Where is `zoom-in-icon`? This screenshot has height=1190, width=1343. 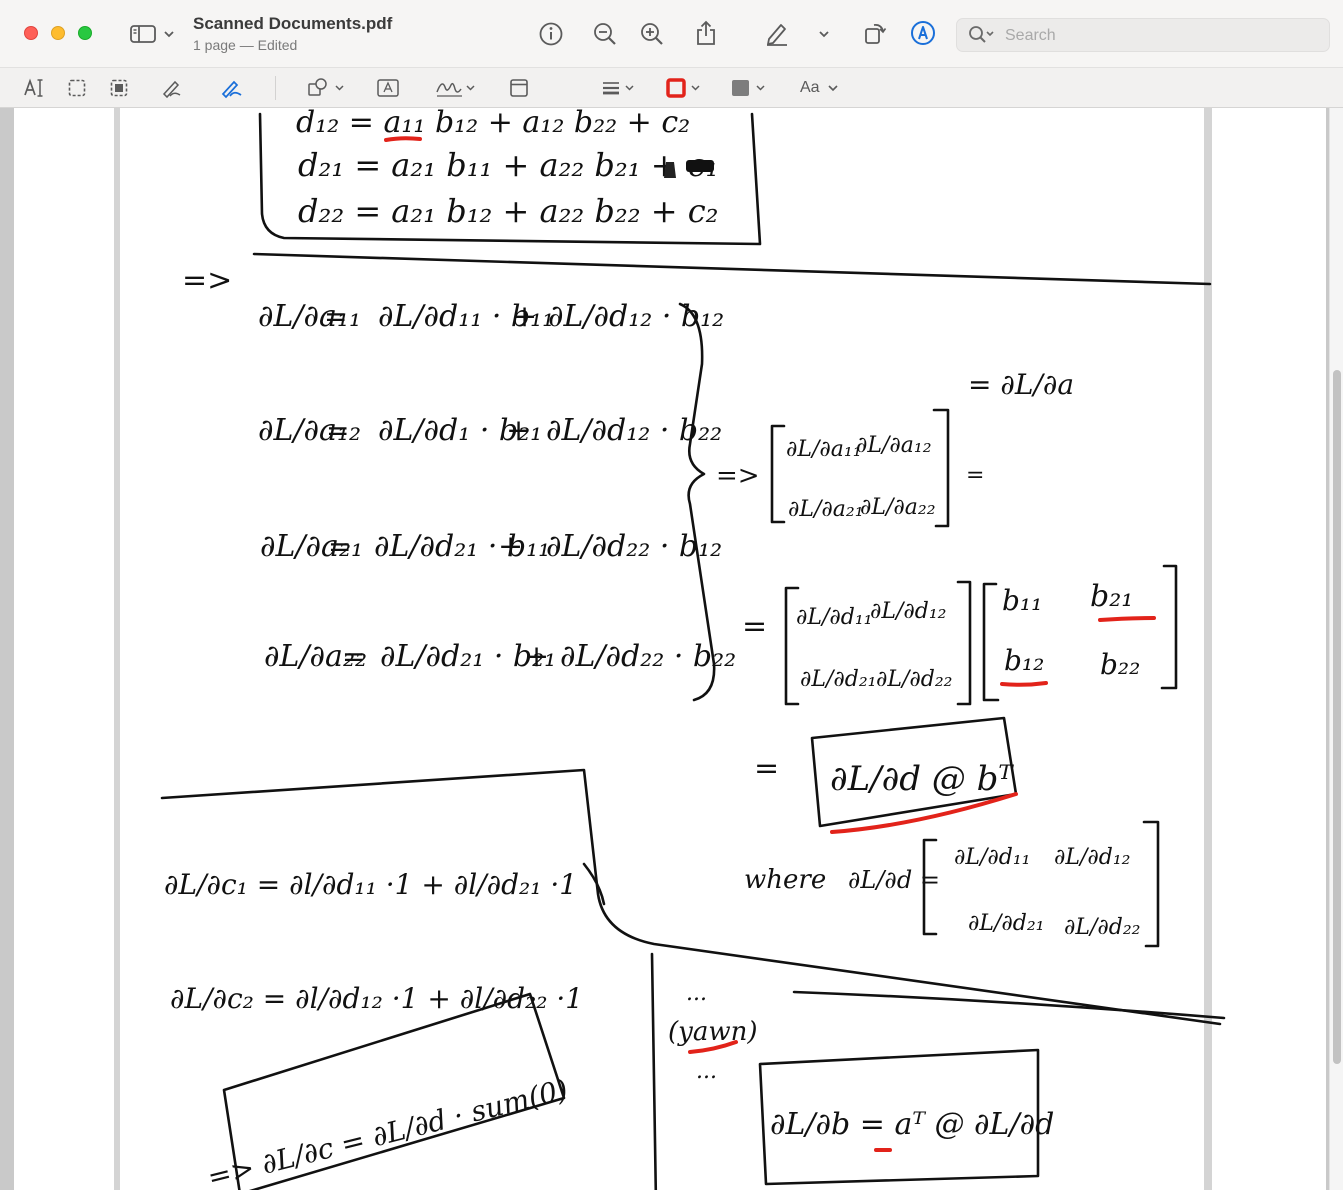
zoom-in-icon is located at coordinates (652, 34).